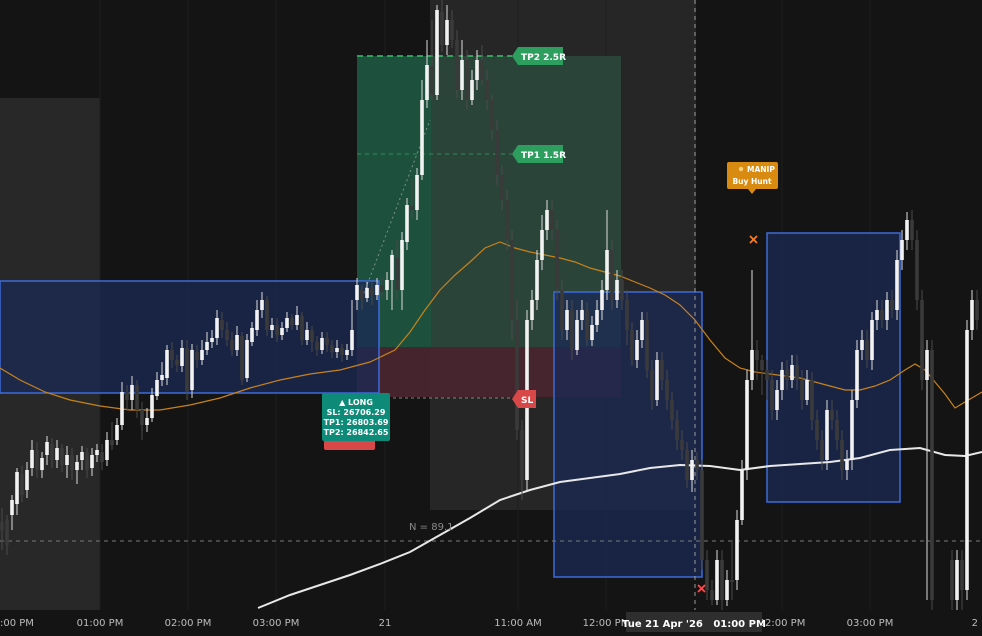  I want to click on tp1-tag: TP1 1.5R, so click(539, 154).